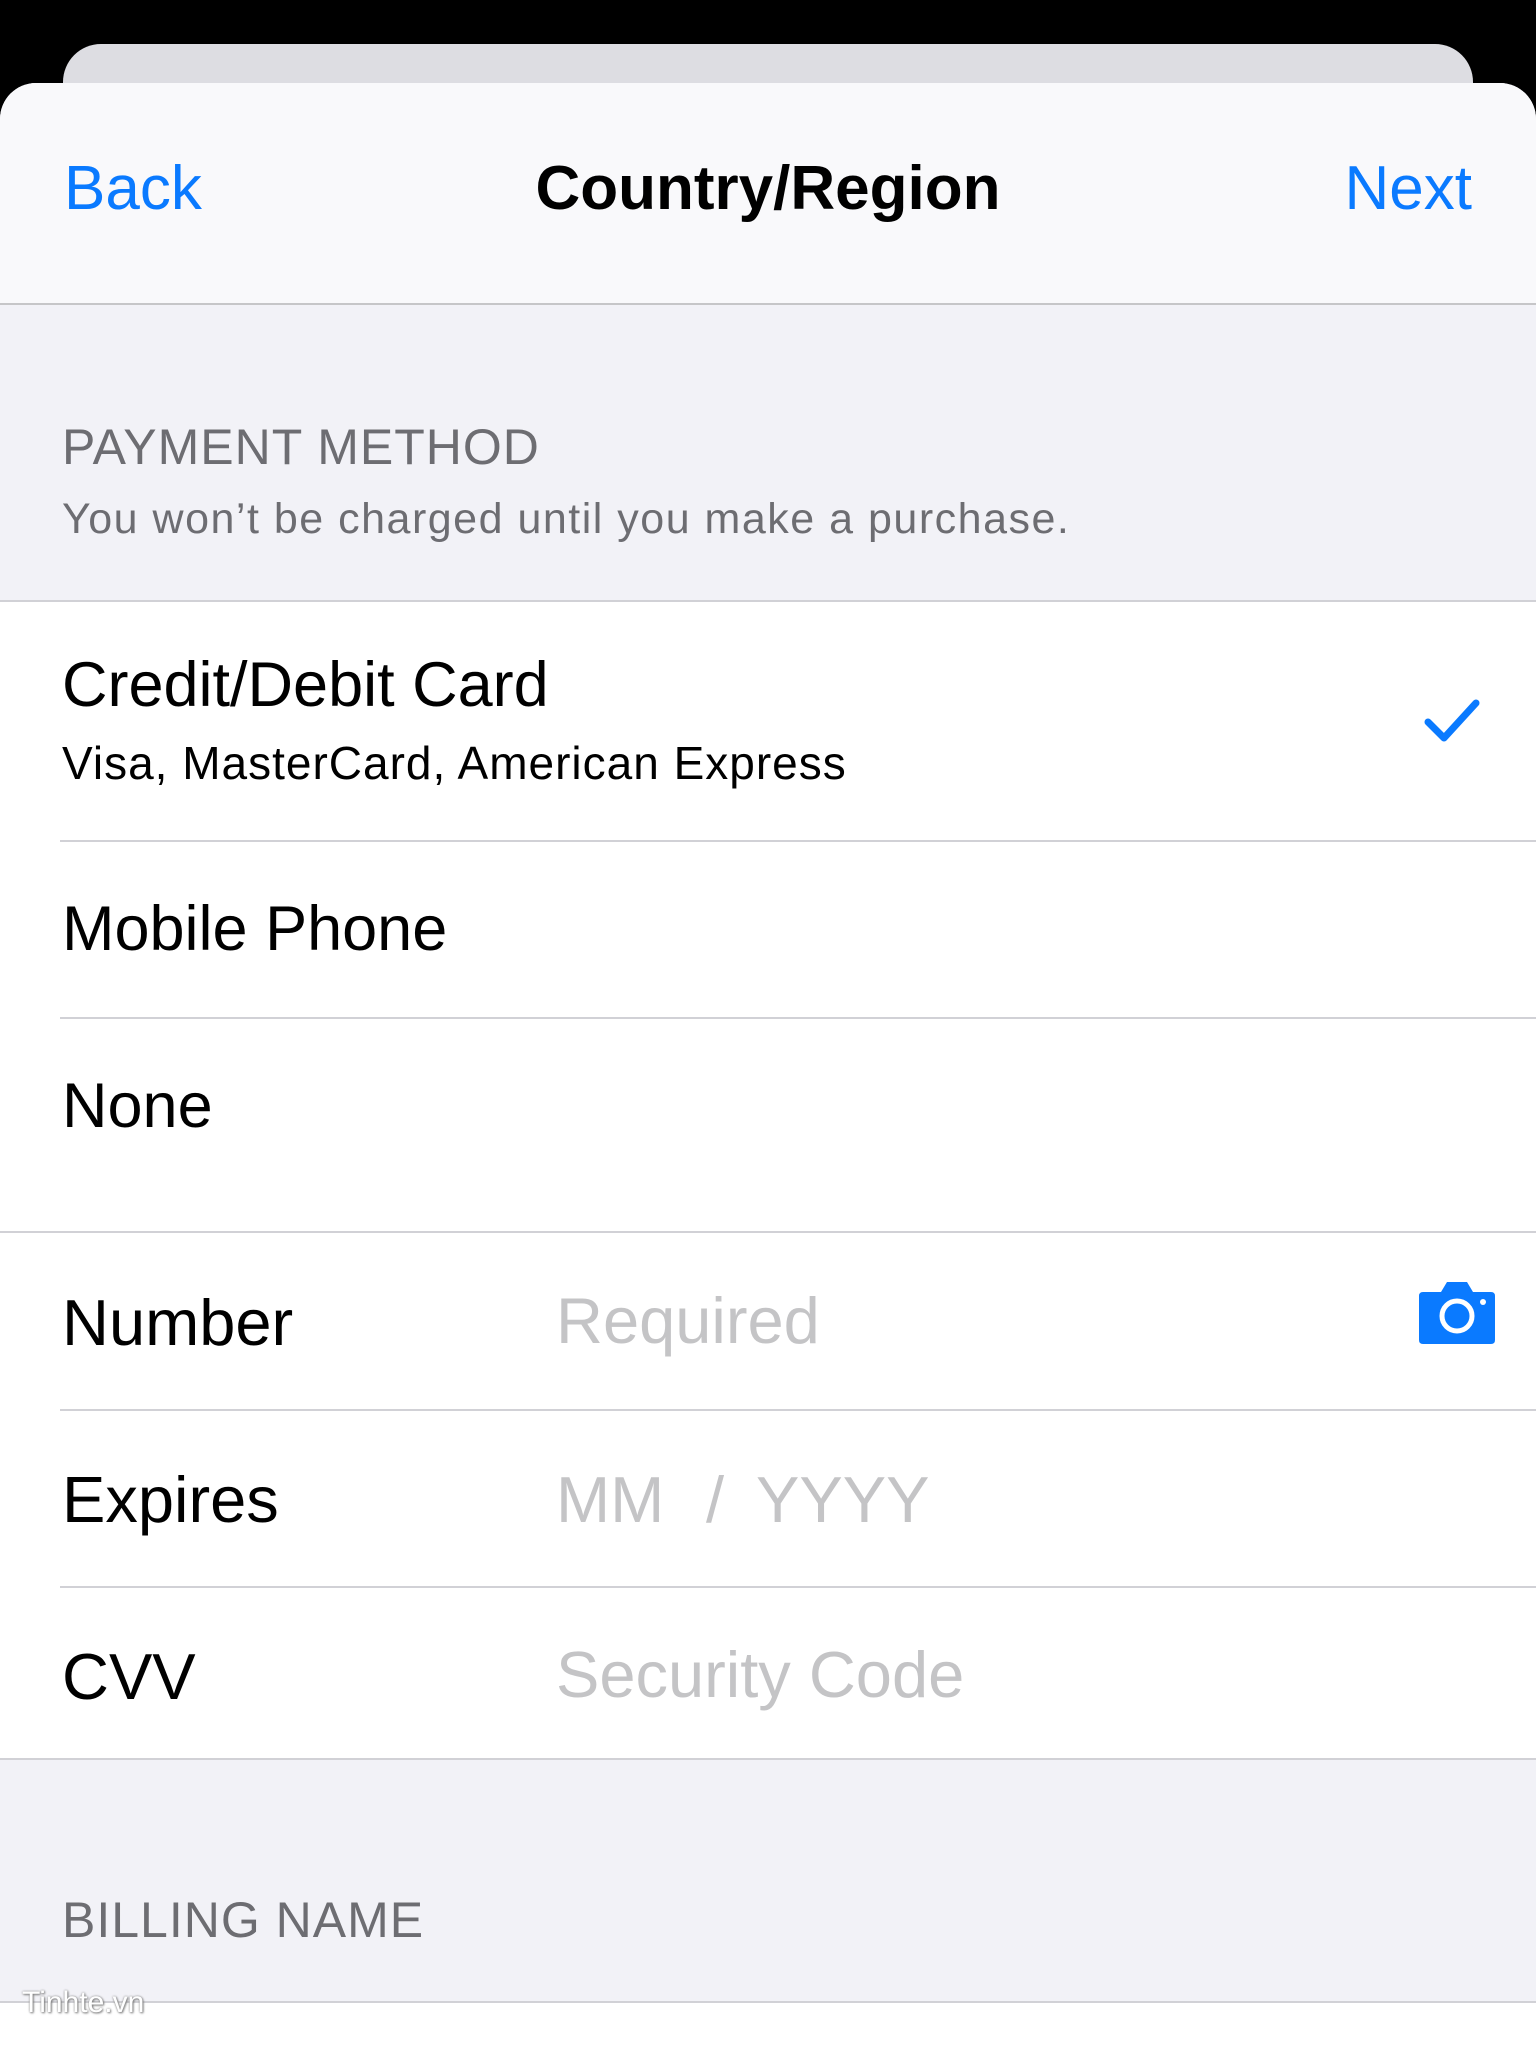 The height and width of the screenshot is (2048, 1536). What do you see at coordinates (610, 1499) in the screenshot?
I see `expiry-month-input: MM` at bounding box center [610, 1499].